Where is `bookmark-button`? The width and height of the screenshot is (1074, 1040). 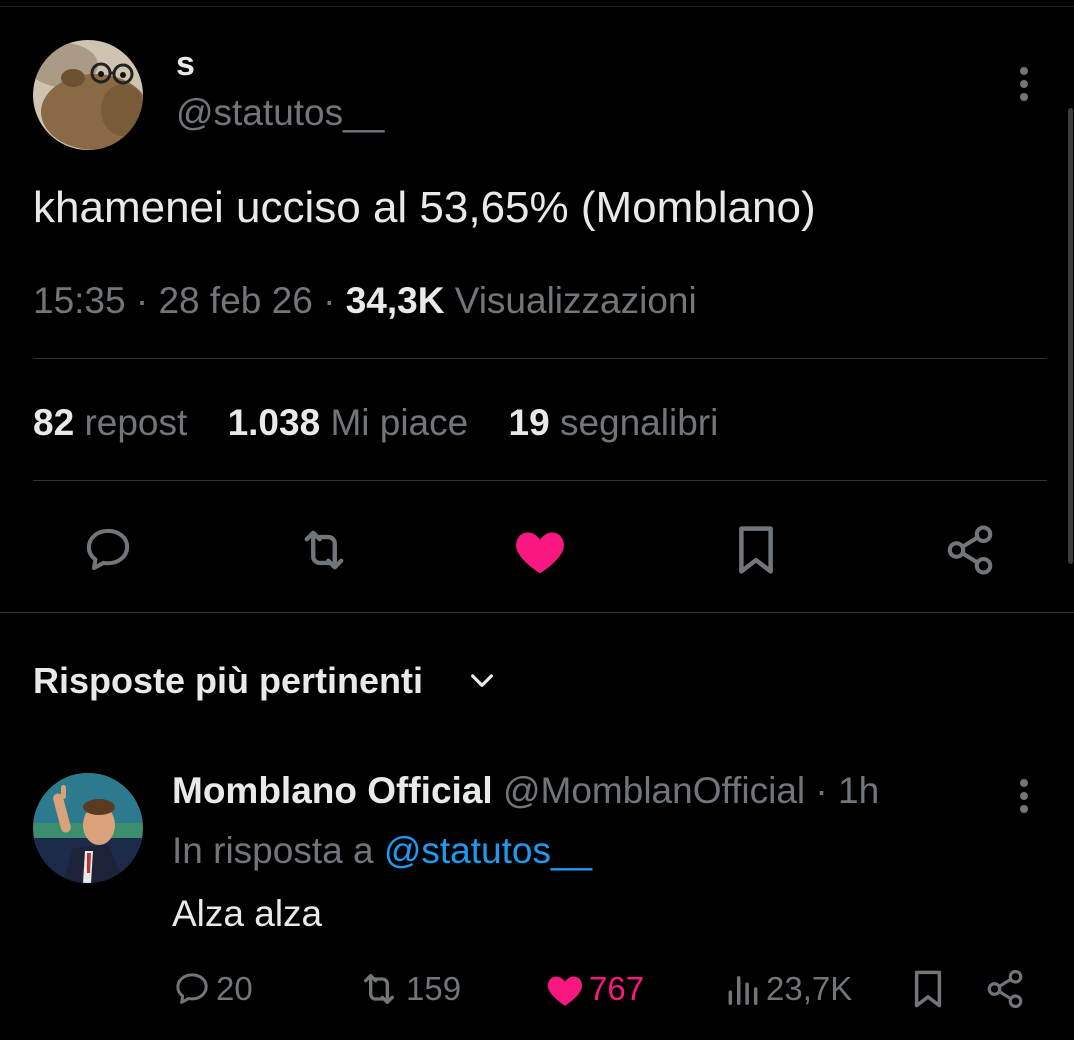
bookmark-button is located at coordinates (756, 550).